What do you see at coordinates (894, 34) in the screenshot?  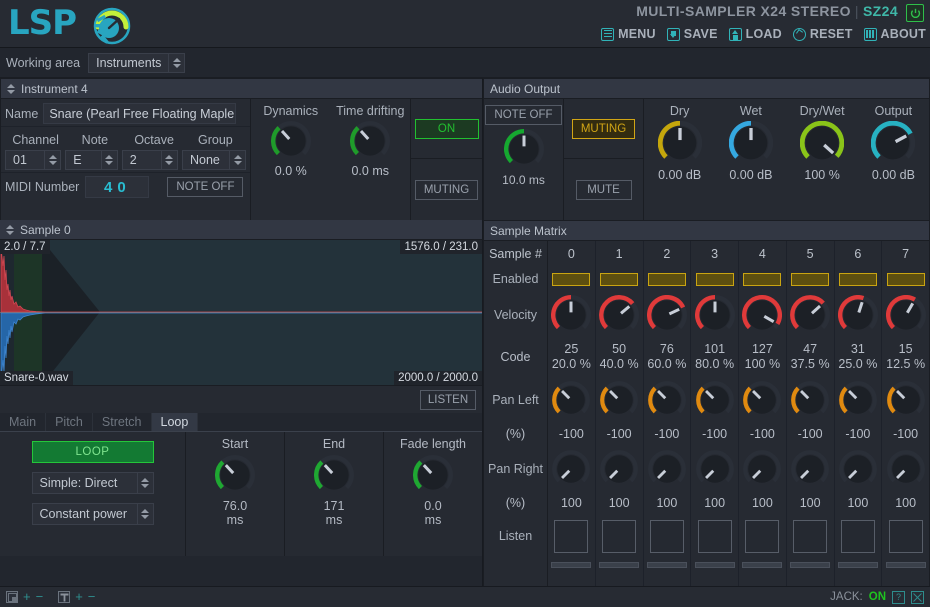 I see `about-button: ABOUT` at bounding box center [894, 34].